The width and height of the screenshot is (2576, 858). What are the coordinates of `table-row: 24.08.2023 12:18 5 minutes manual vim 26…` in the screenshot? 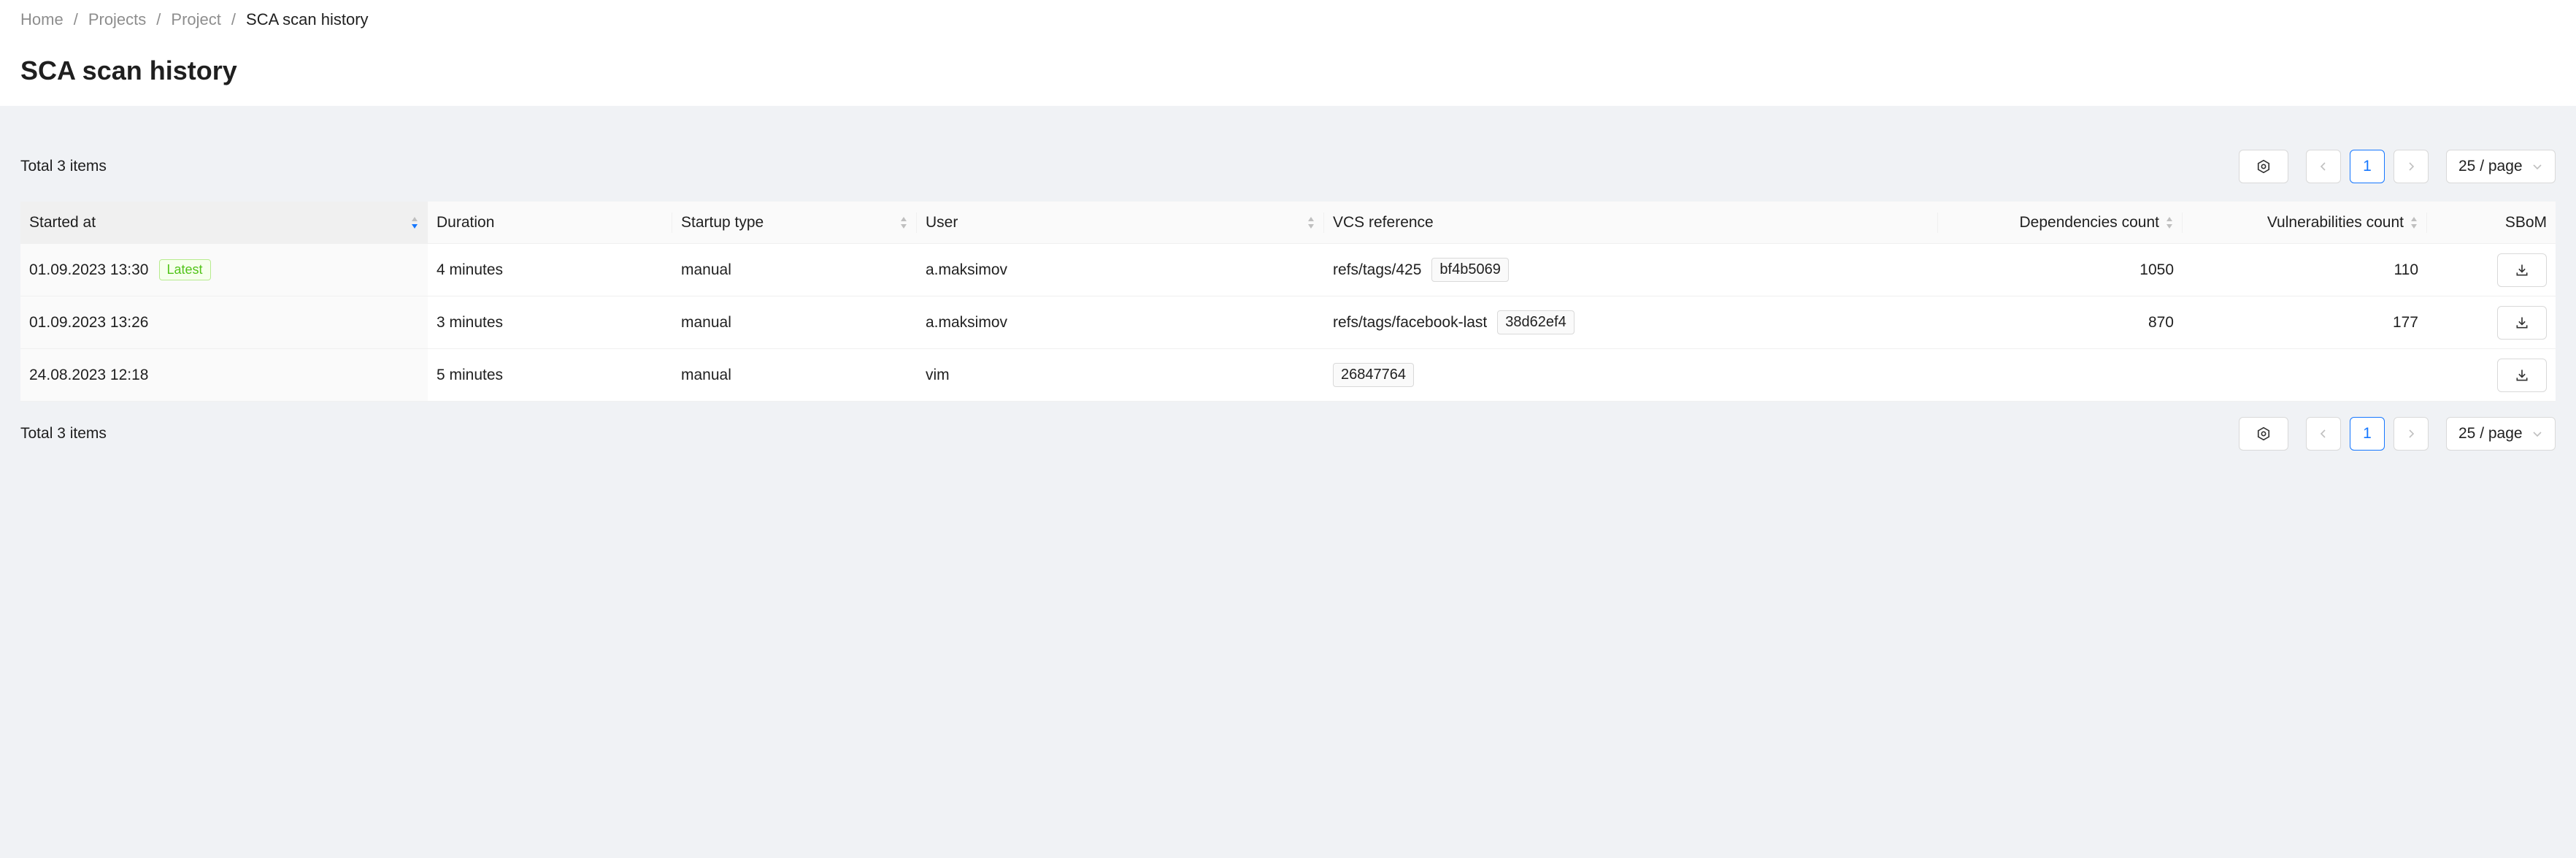 It's located at (1288, 375).